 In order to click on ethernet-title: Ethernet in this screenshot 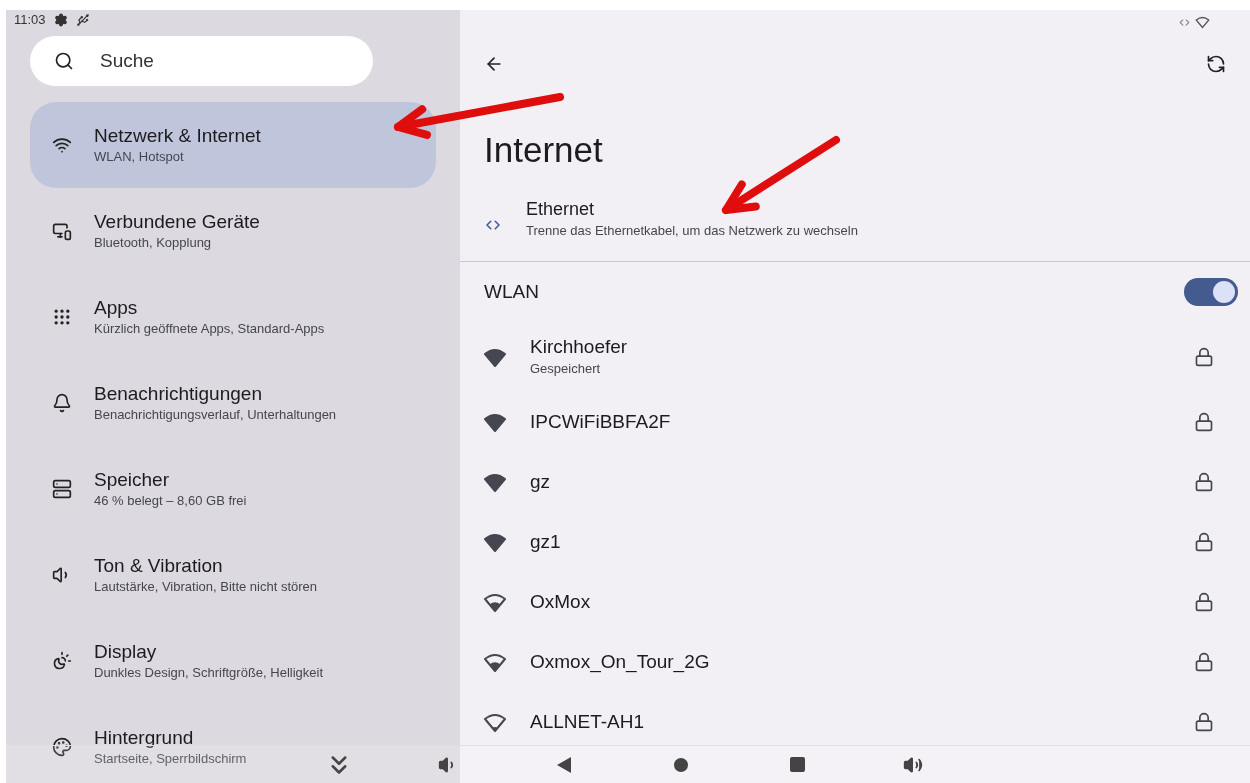, I will do `click(561, 209)`.